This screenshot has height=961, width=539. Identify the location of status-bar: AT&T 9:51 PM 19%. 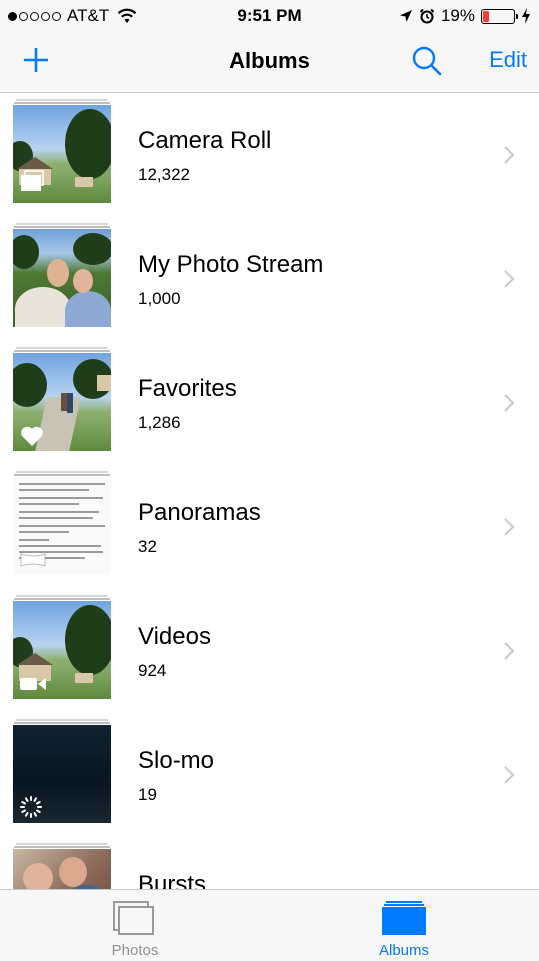
(269, 16).